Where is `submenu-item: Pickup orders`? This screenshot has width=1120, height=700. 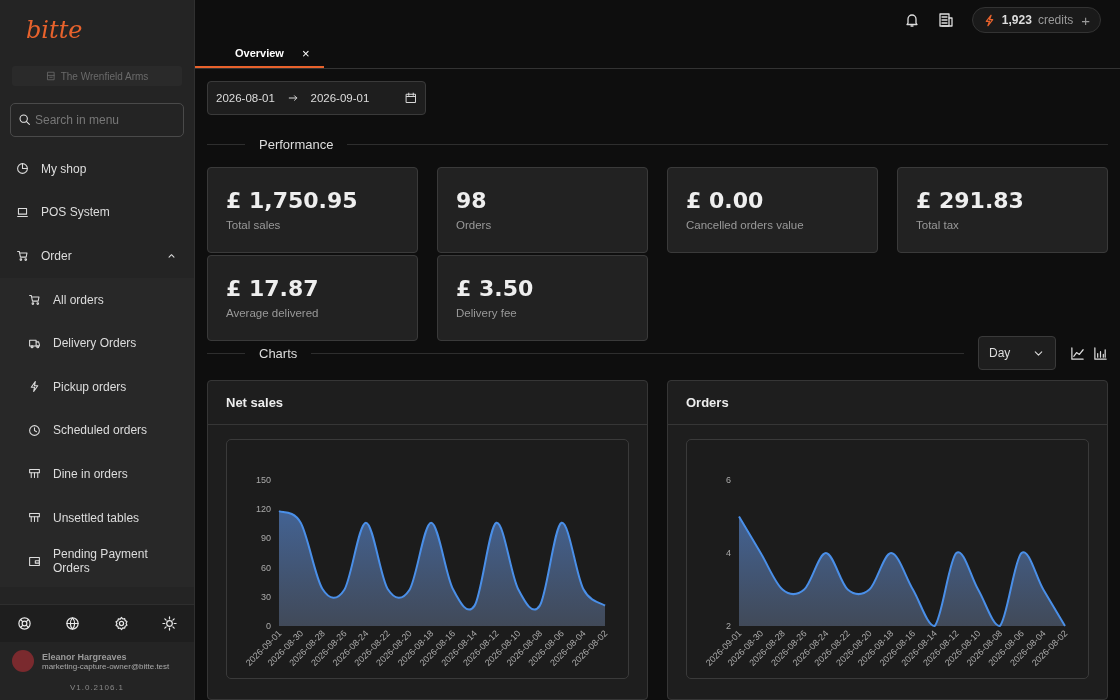
submenu-item: Pickup orders is located at coordinates (97, 386).